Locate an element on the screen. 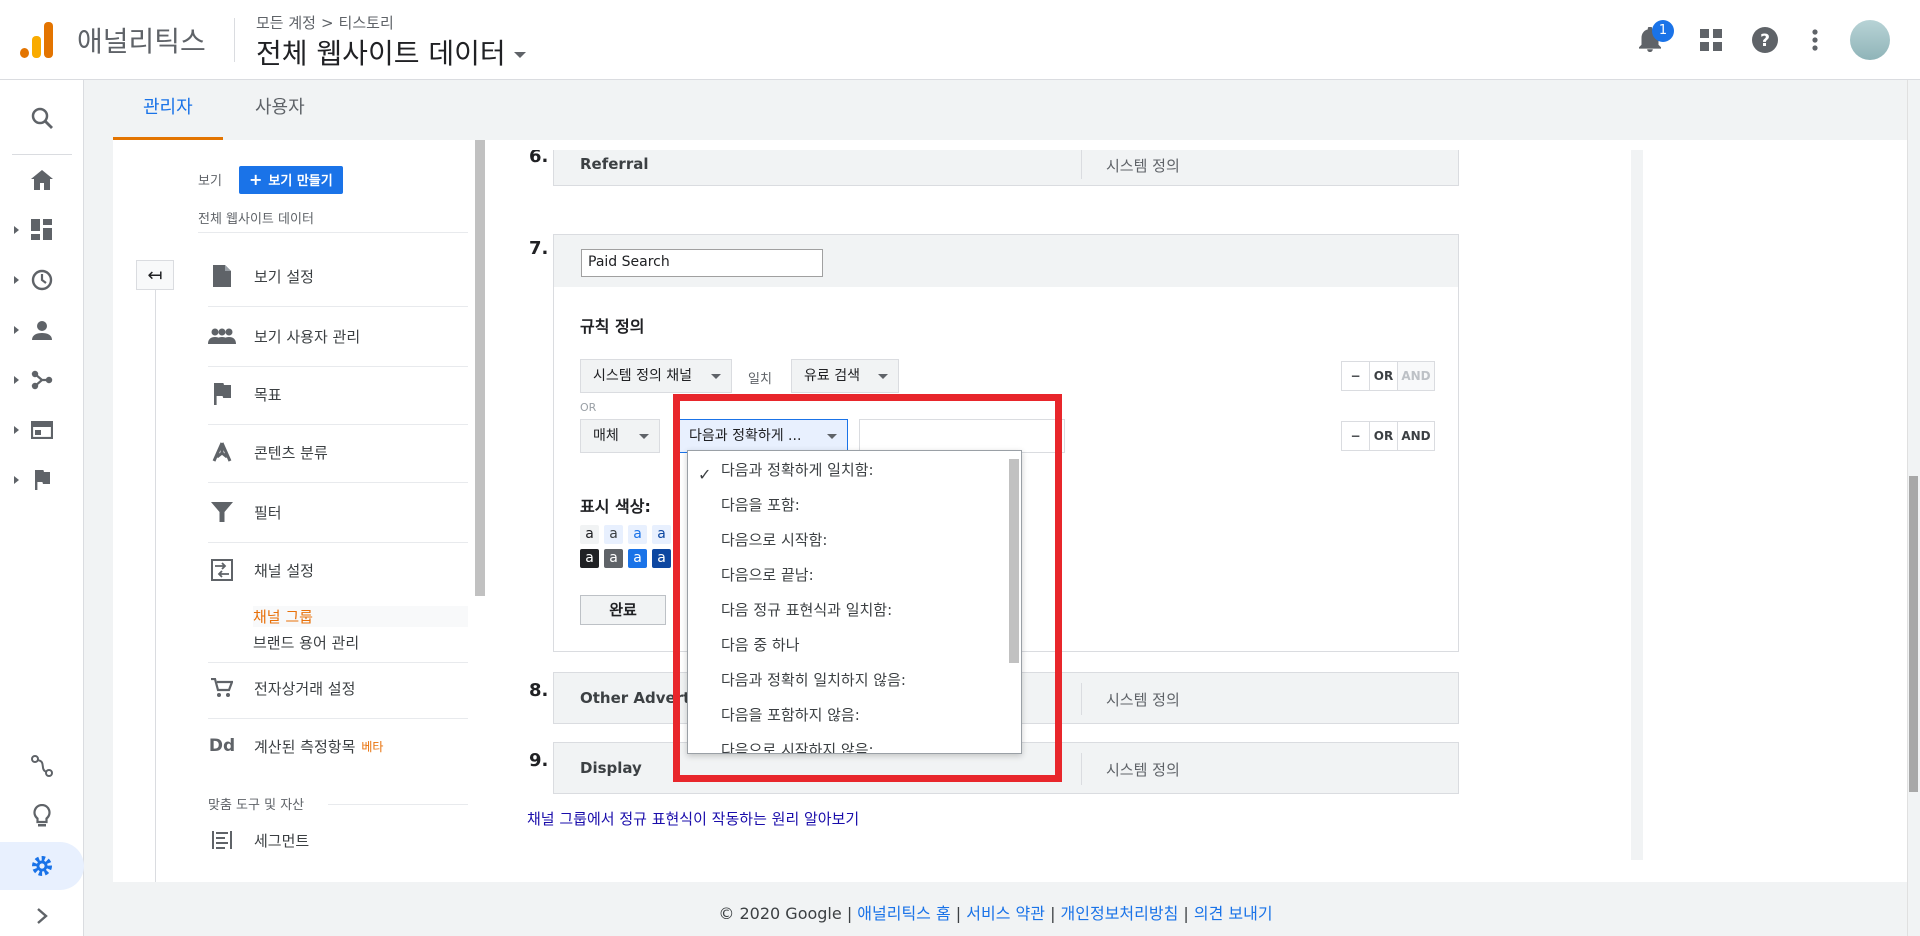  document-icon is located at coordinates (222, 276).